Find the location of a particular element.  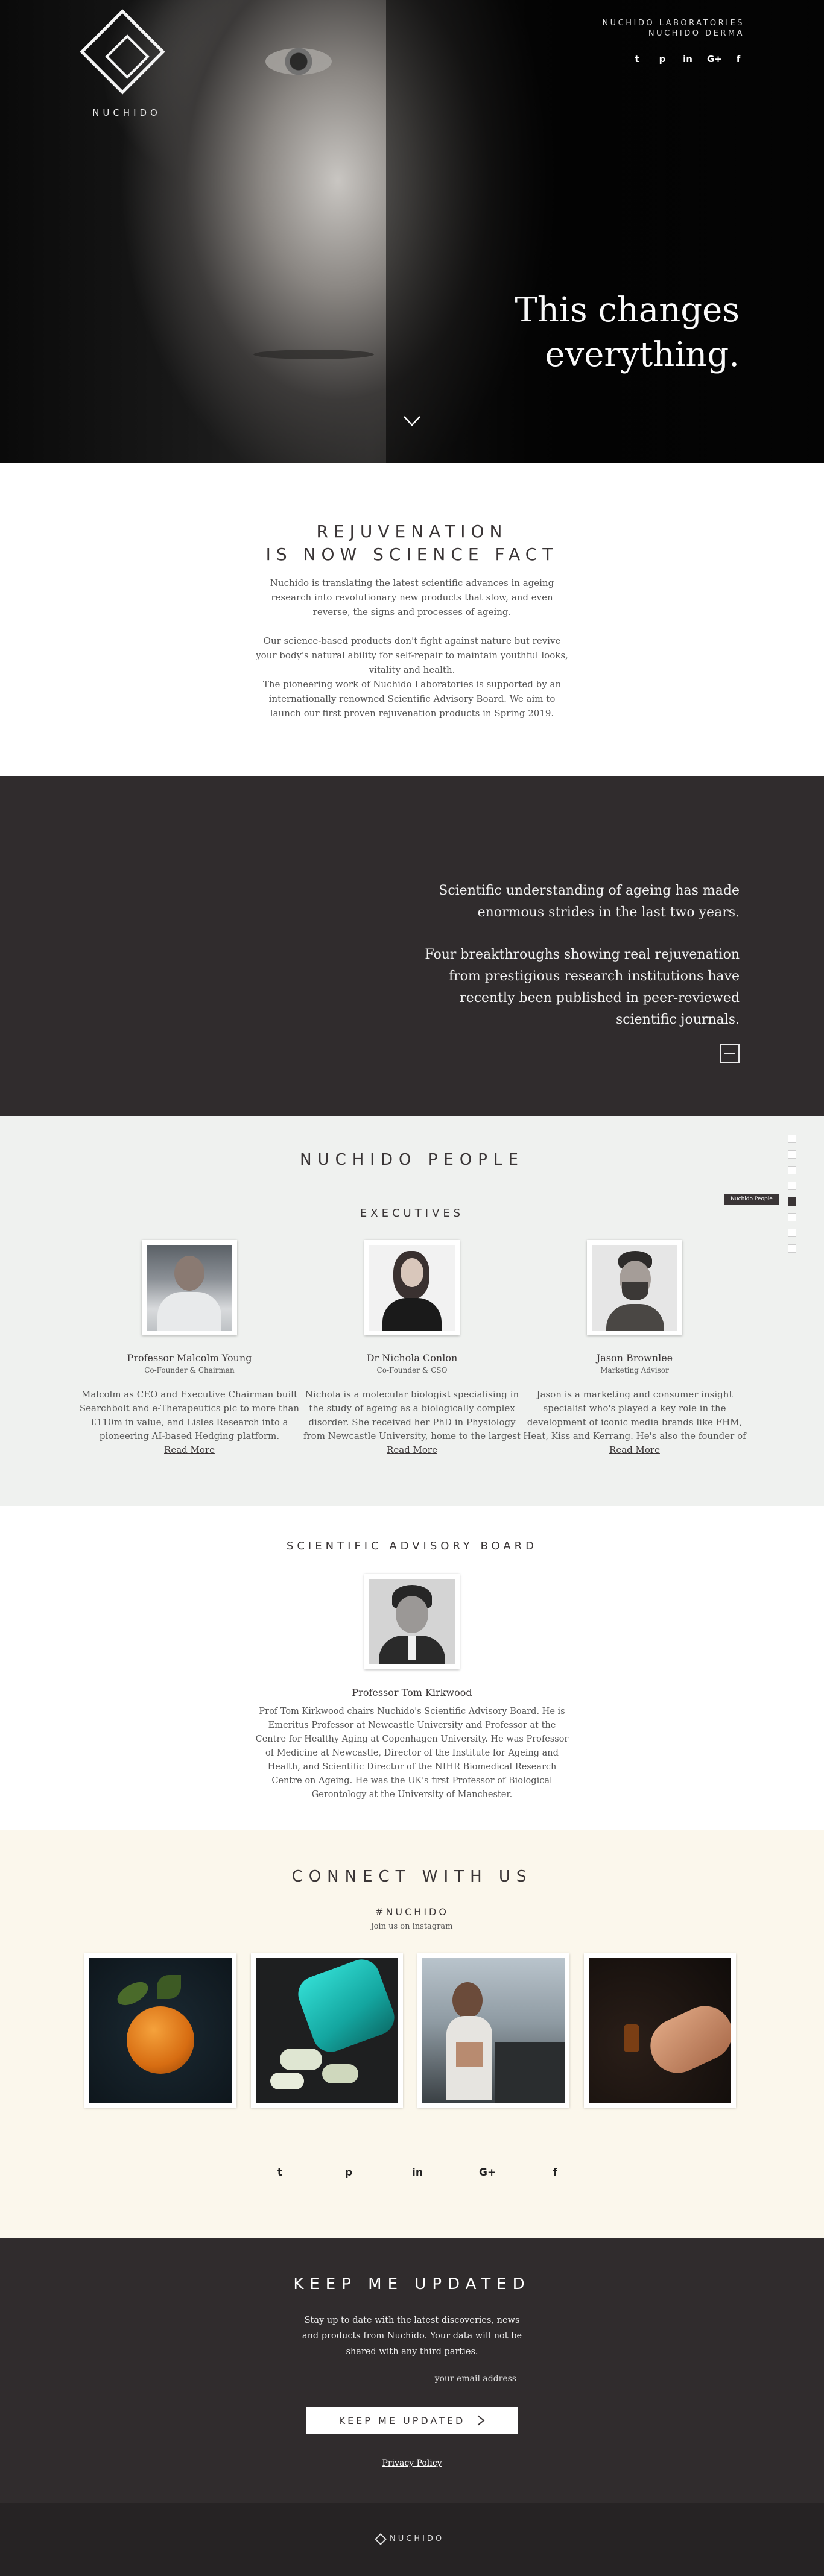

subscribe-button: KEEP ME UPDATED is located at coordinates (412, 2420).